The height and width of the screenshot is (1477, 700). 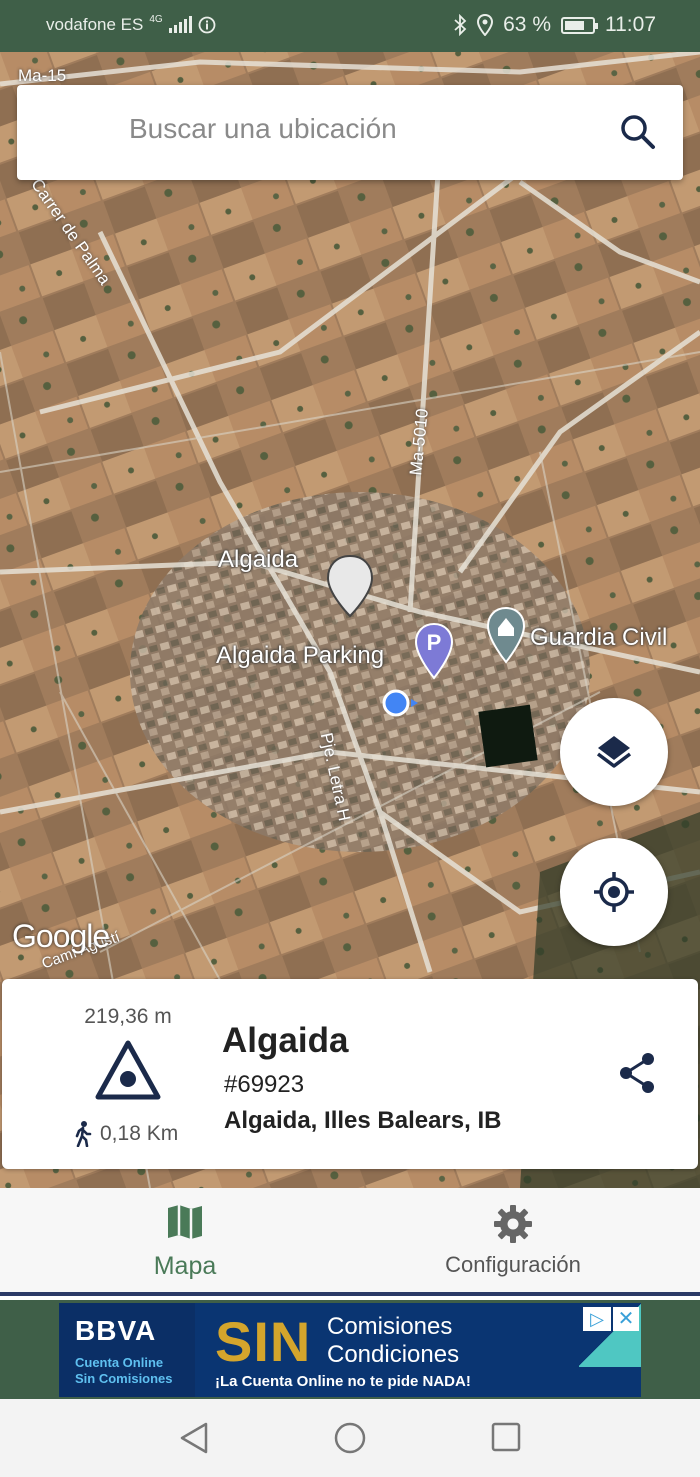 I want to click on police-pin-icon, so click(x=506, y=635).